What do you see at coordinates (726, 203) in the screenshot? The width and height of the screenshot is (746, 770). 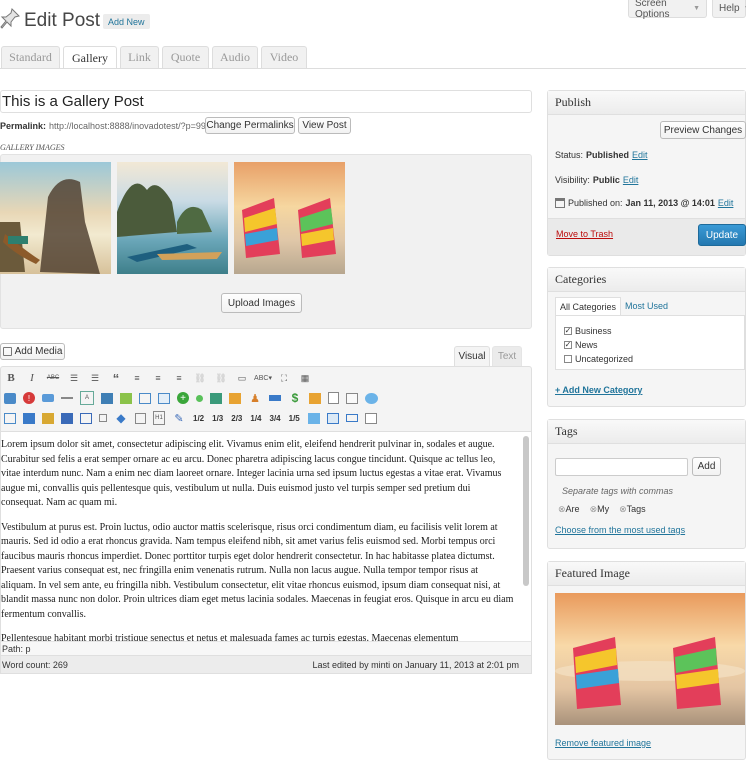 I see `published-on-edit-link: Edit` at bounding box center [726, 203].